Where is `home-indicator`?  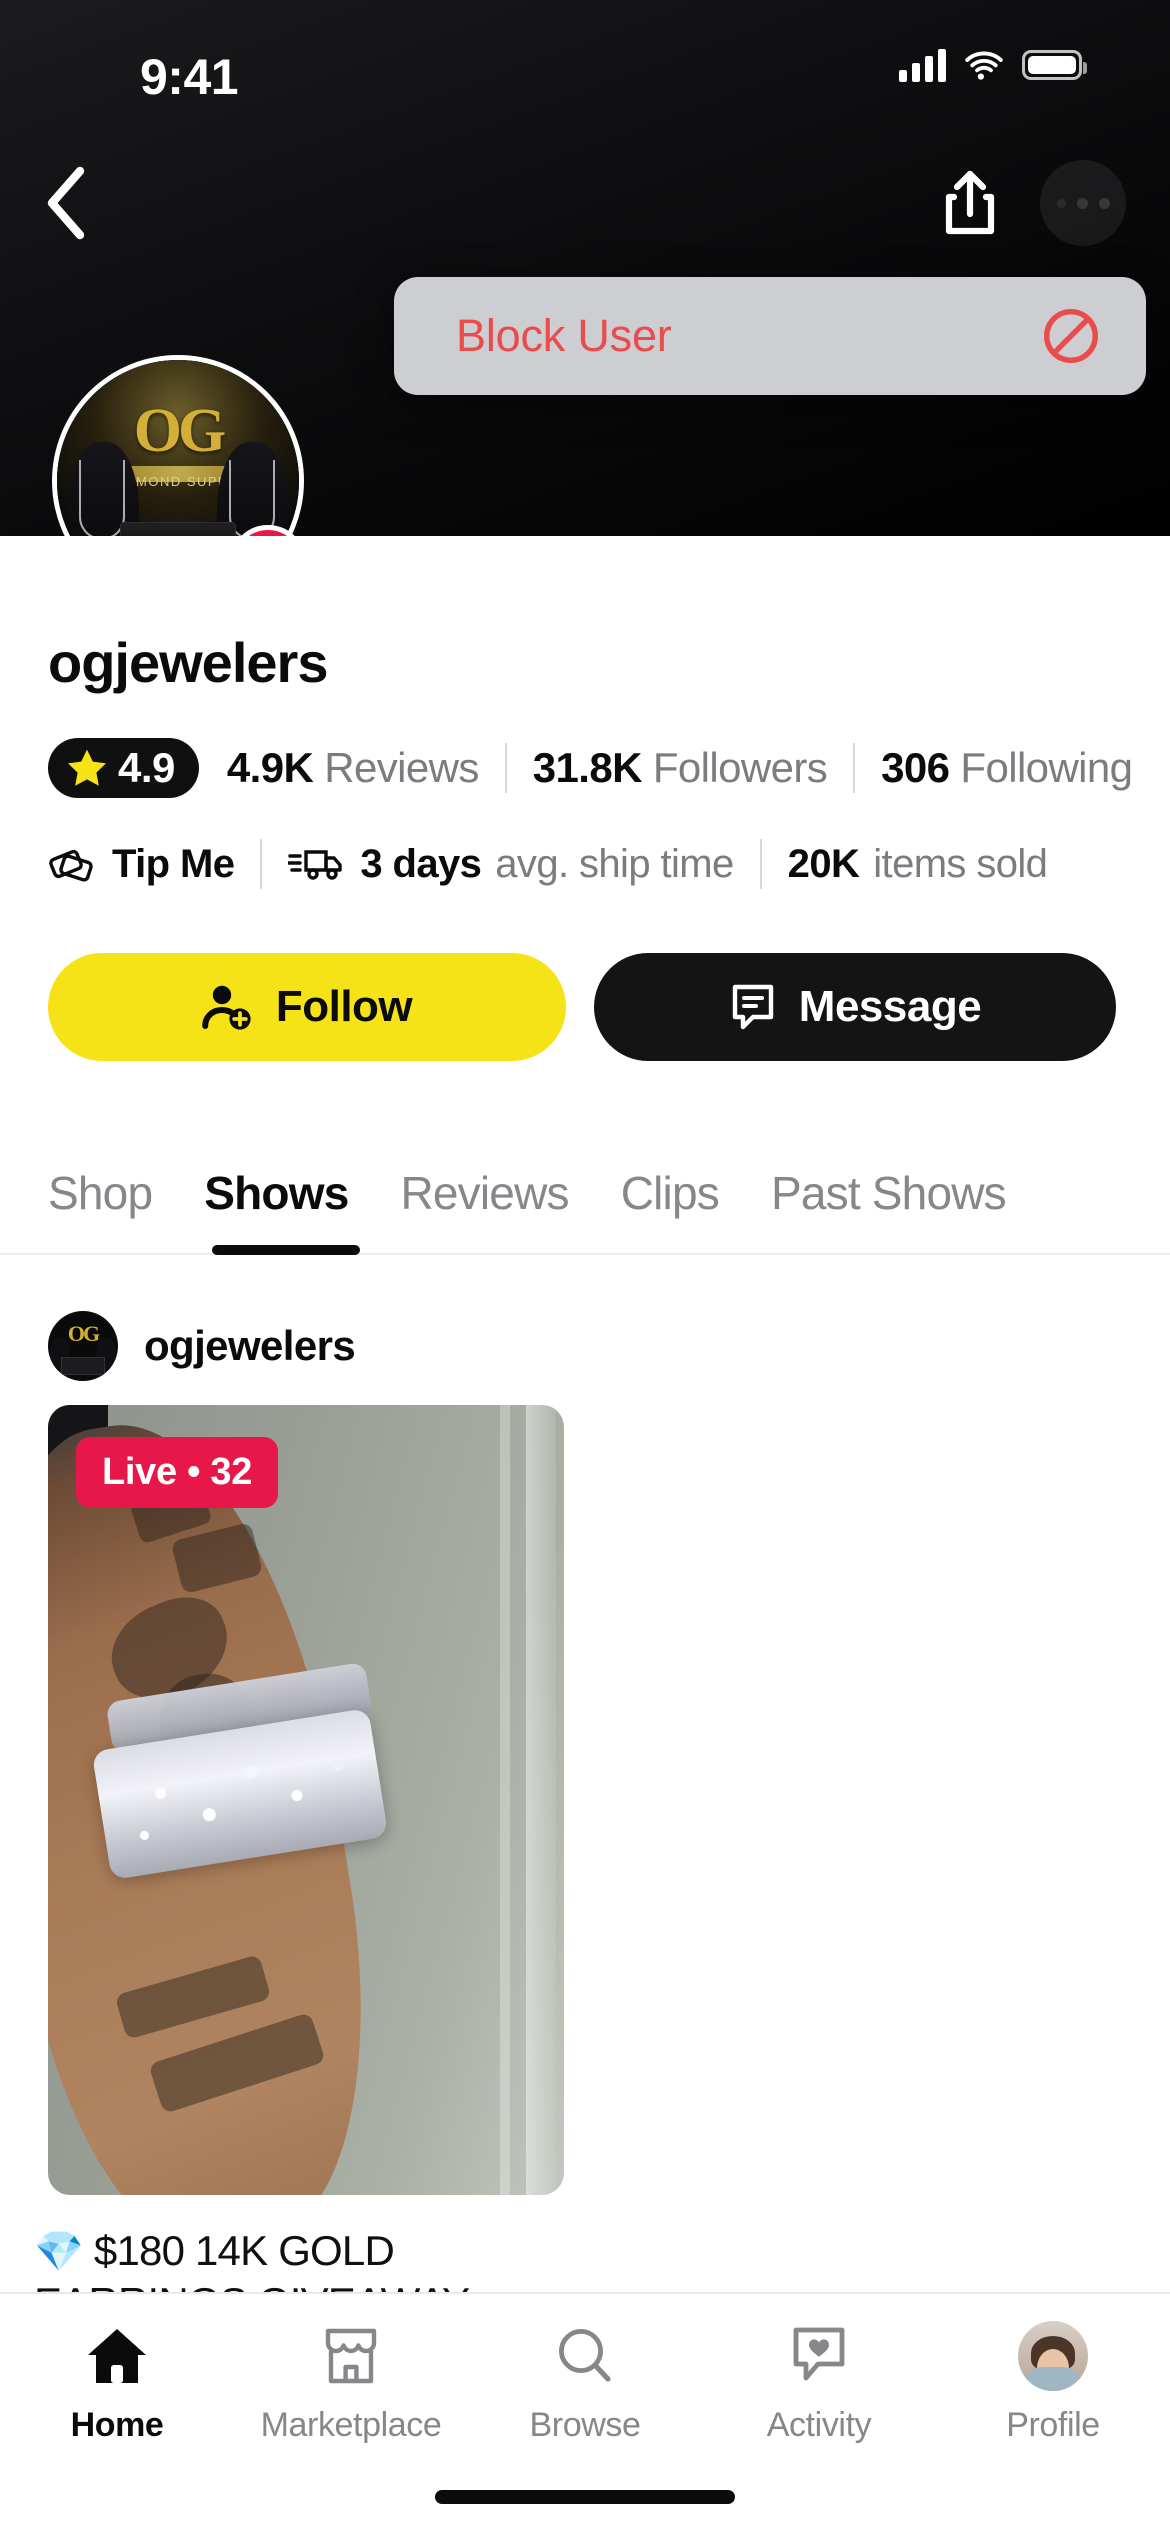 home-indicator is located at coordinates (585, 2497).